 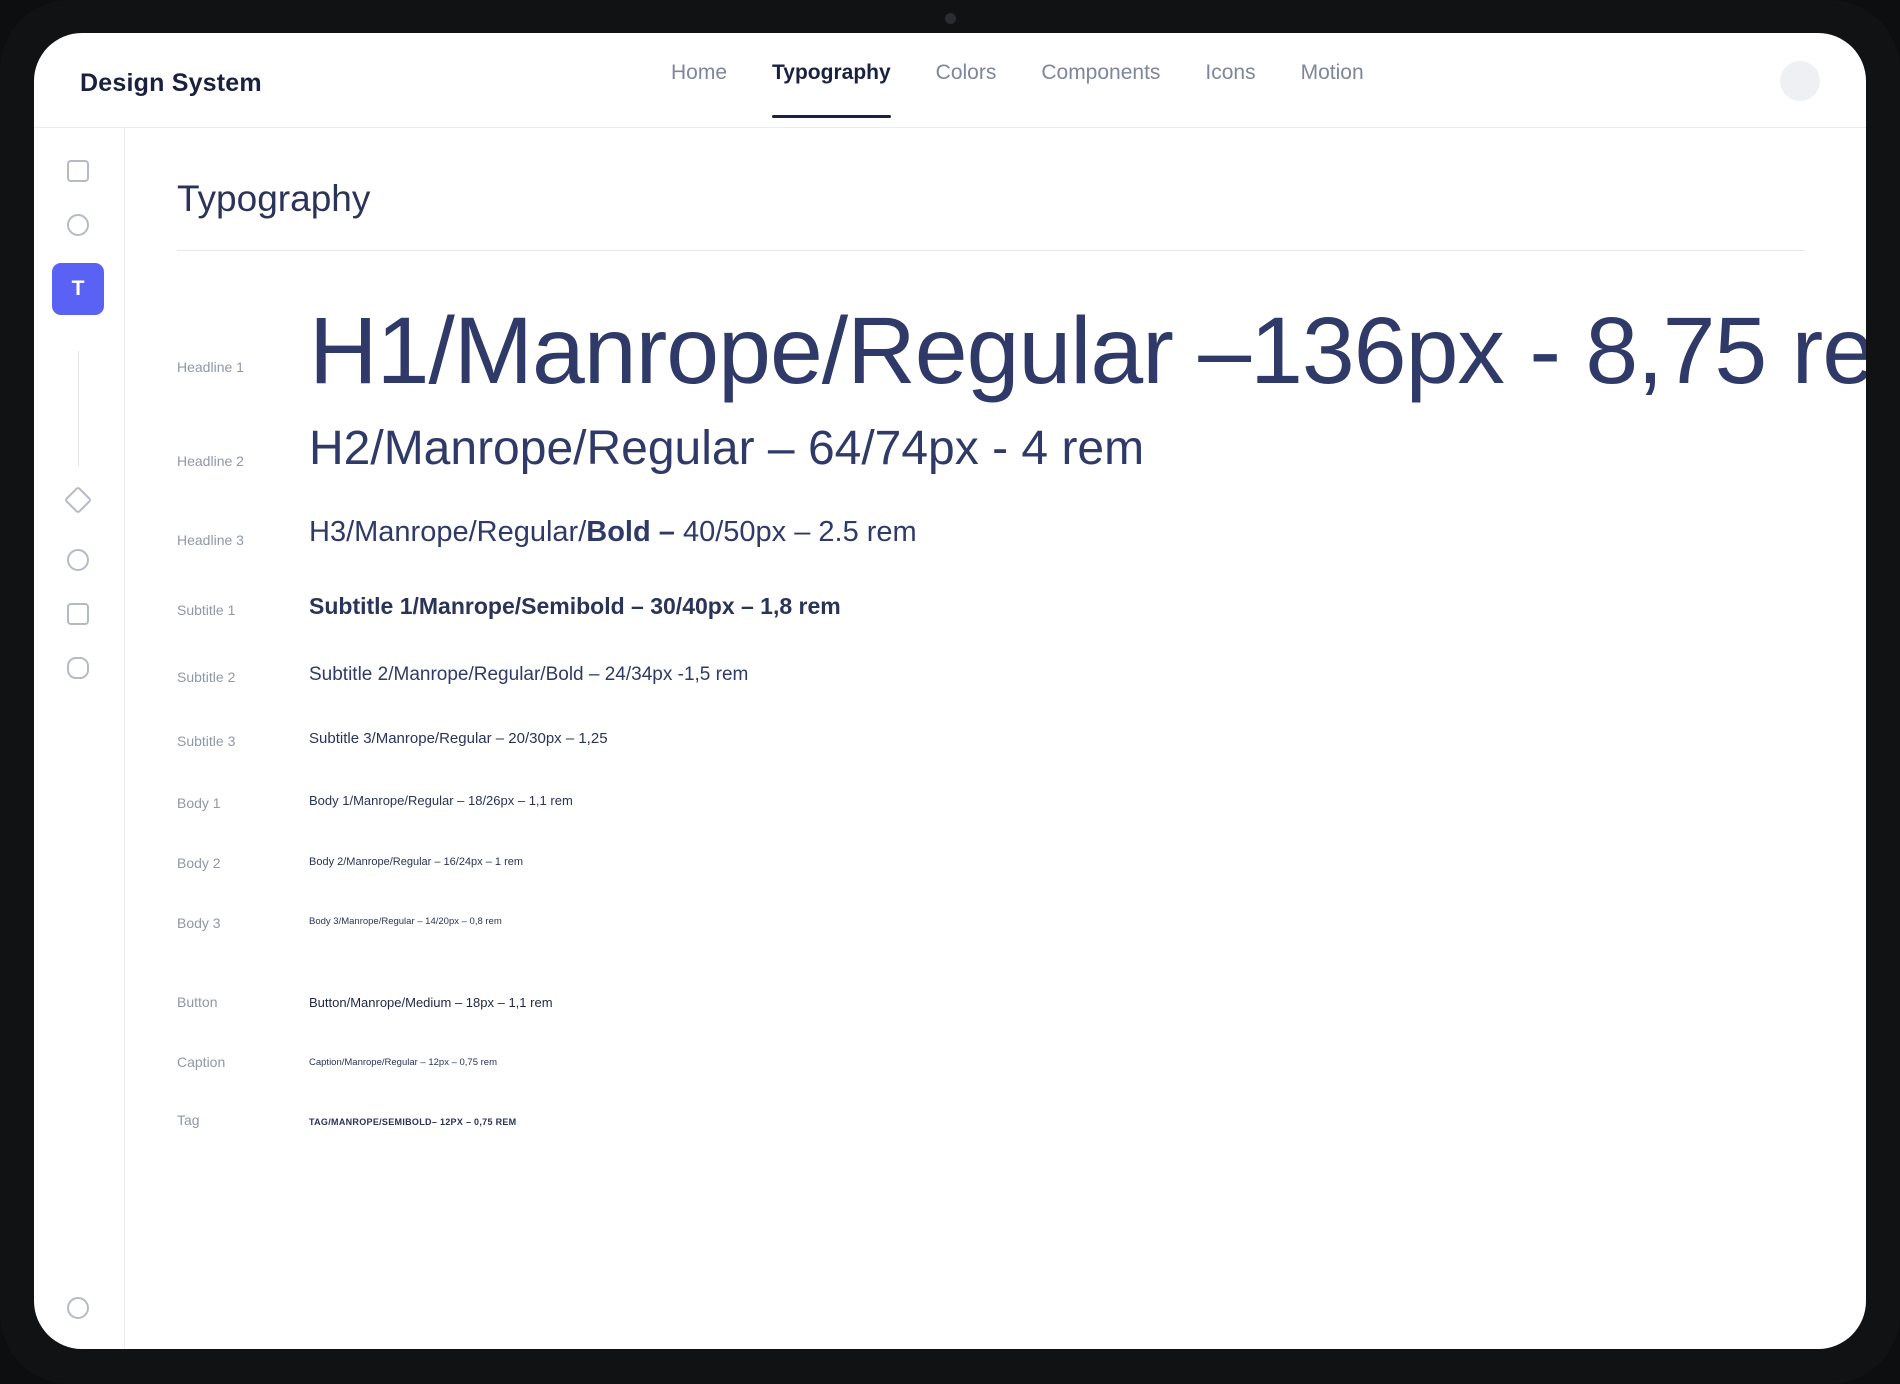 What do you see at coordinates (1230, 76) in the screenshot?
I see `nav-icons: Icons` at bounding box center [1230, 76].